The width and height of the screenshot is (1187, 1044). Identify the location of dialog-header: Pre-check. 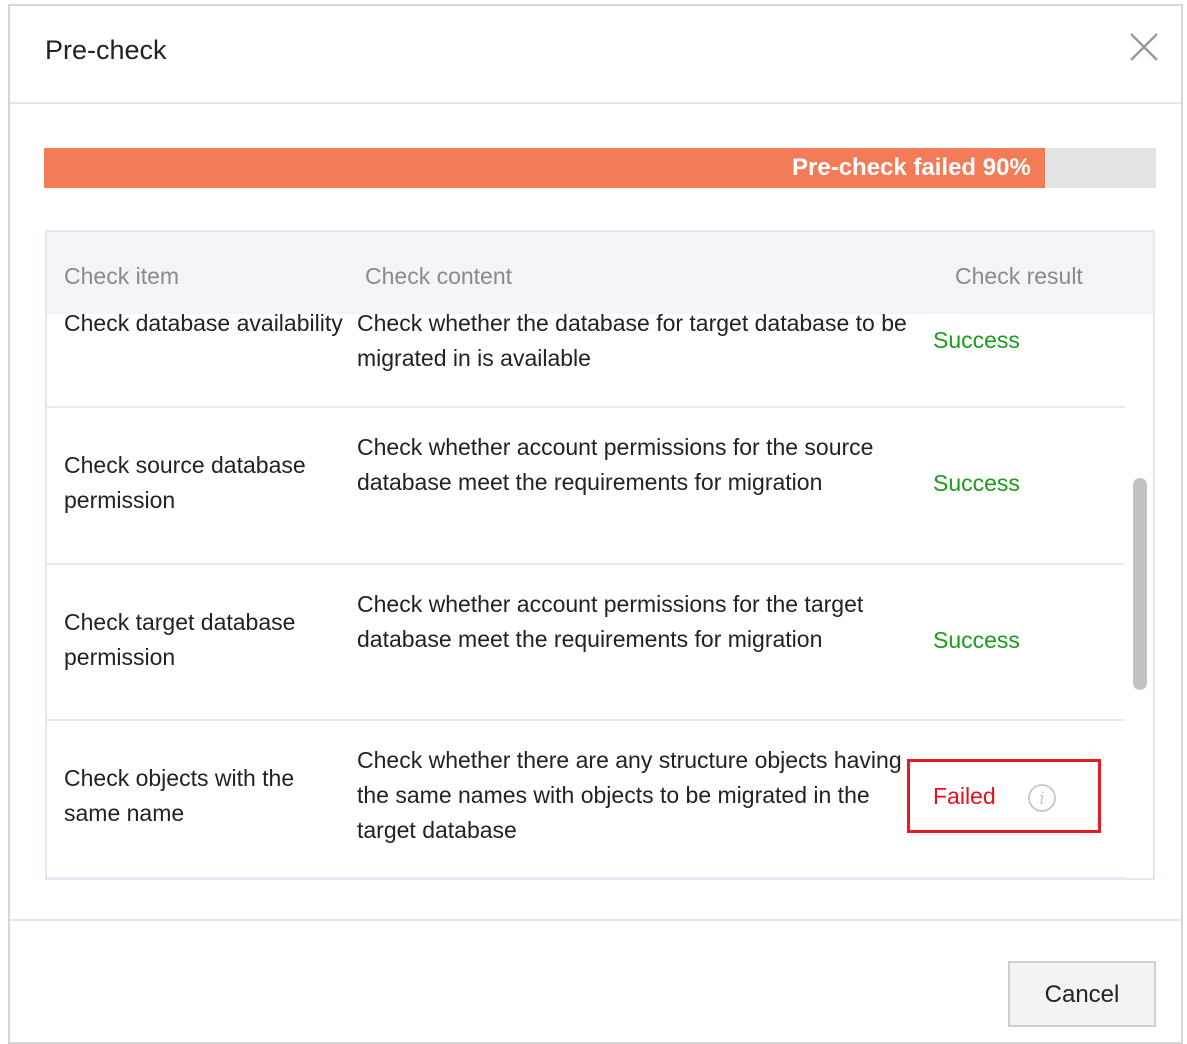
(595, 55).